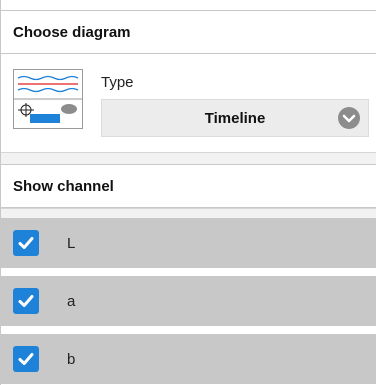 This screenshot has height=385, width=376. Describe the element at coordinates (188, 359) in the screenshot. I see `channel-row-b: b` at that location.